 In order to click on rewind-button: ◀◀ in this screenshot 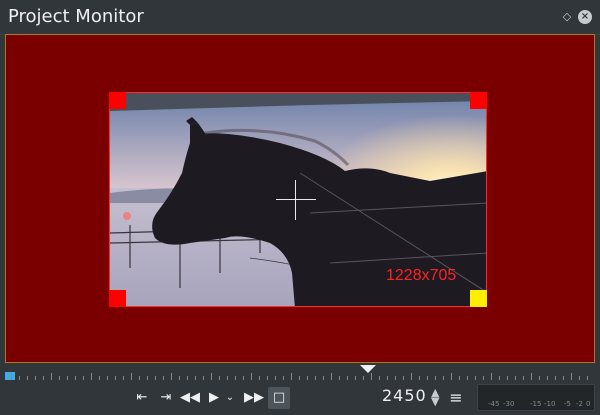, I will do `click(190, 398)`.